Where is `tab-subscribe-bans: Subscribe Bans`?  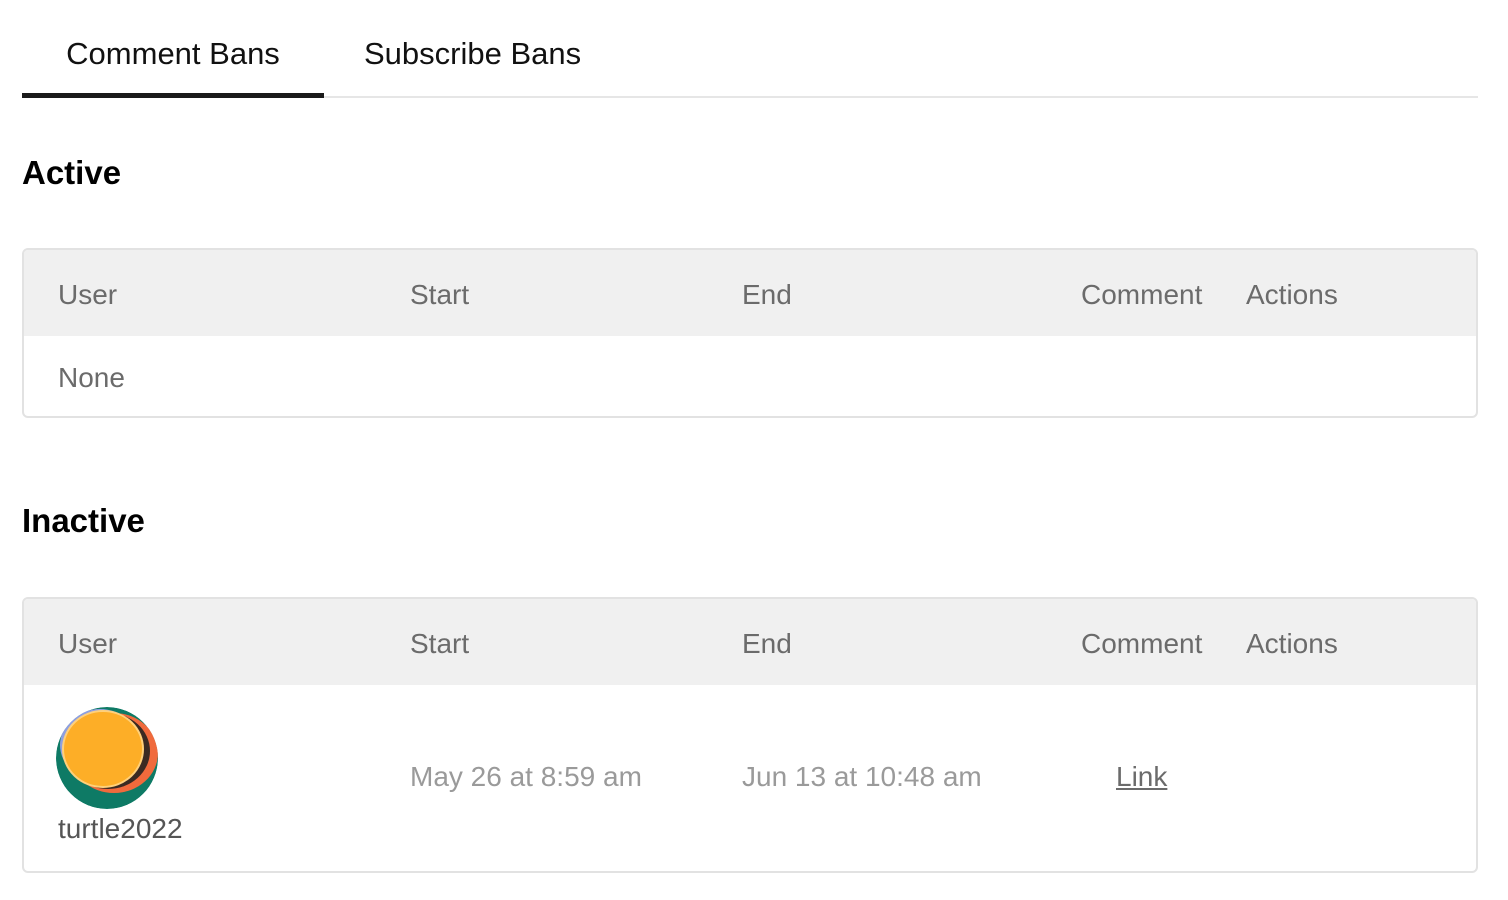
tab-subscribe-bans: Subscribe Bans is located at coordinates (476, 49).